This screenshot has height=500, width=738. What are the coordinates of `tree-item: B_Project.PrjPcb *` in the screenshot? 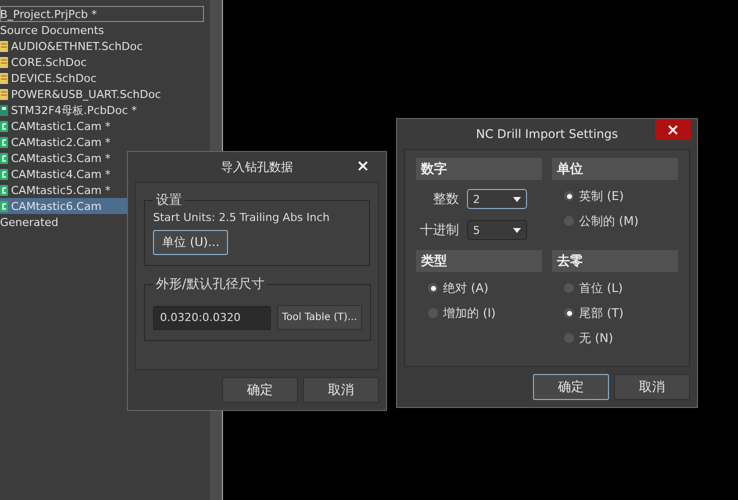 It's located at (102, 14).